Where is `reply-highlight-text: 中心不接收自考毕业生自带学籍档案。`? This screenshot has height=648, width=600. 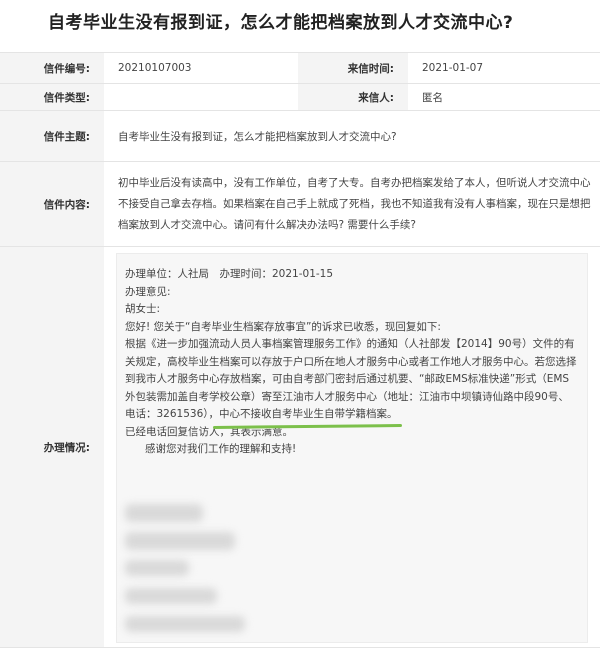 reply-highlight-text: 中心不接收自考毕业生自带学籍档案。 is located at coordinates (308, 414).